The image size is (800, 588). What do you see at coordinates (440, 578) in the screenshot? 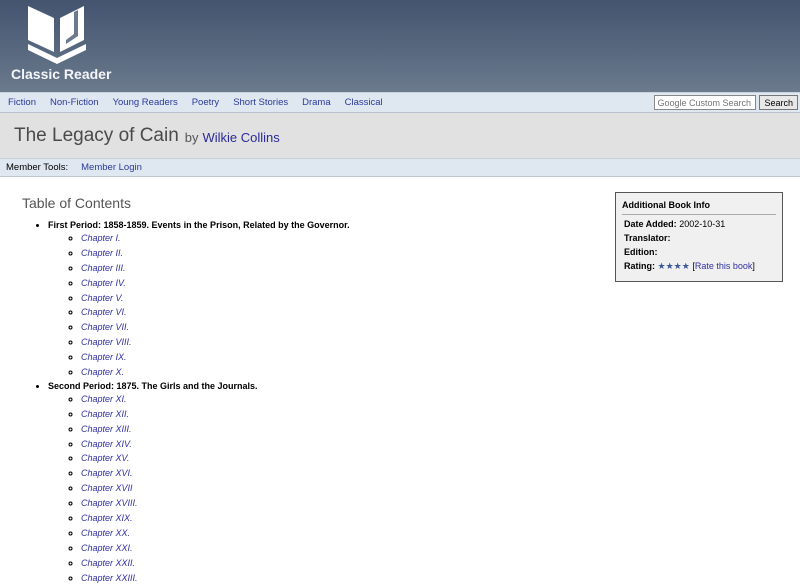
I see `chapter-item: Chapter XXIII.` at bounding box center [440, 578].